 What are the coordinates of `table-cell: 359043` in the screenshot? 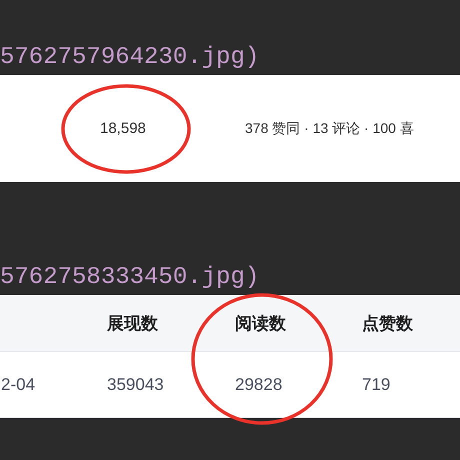 It's located at (135, 384).